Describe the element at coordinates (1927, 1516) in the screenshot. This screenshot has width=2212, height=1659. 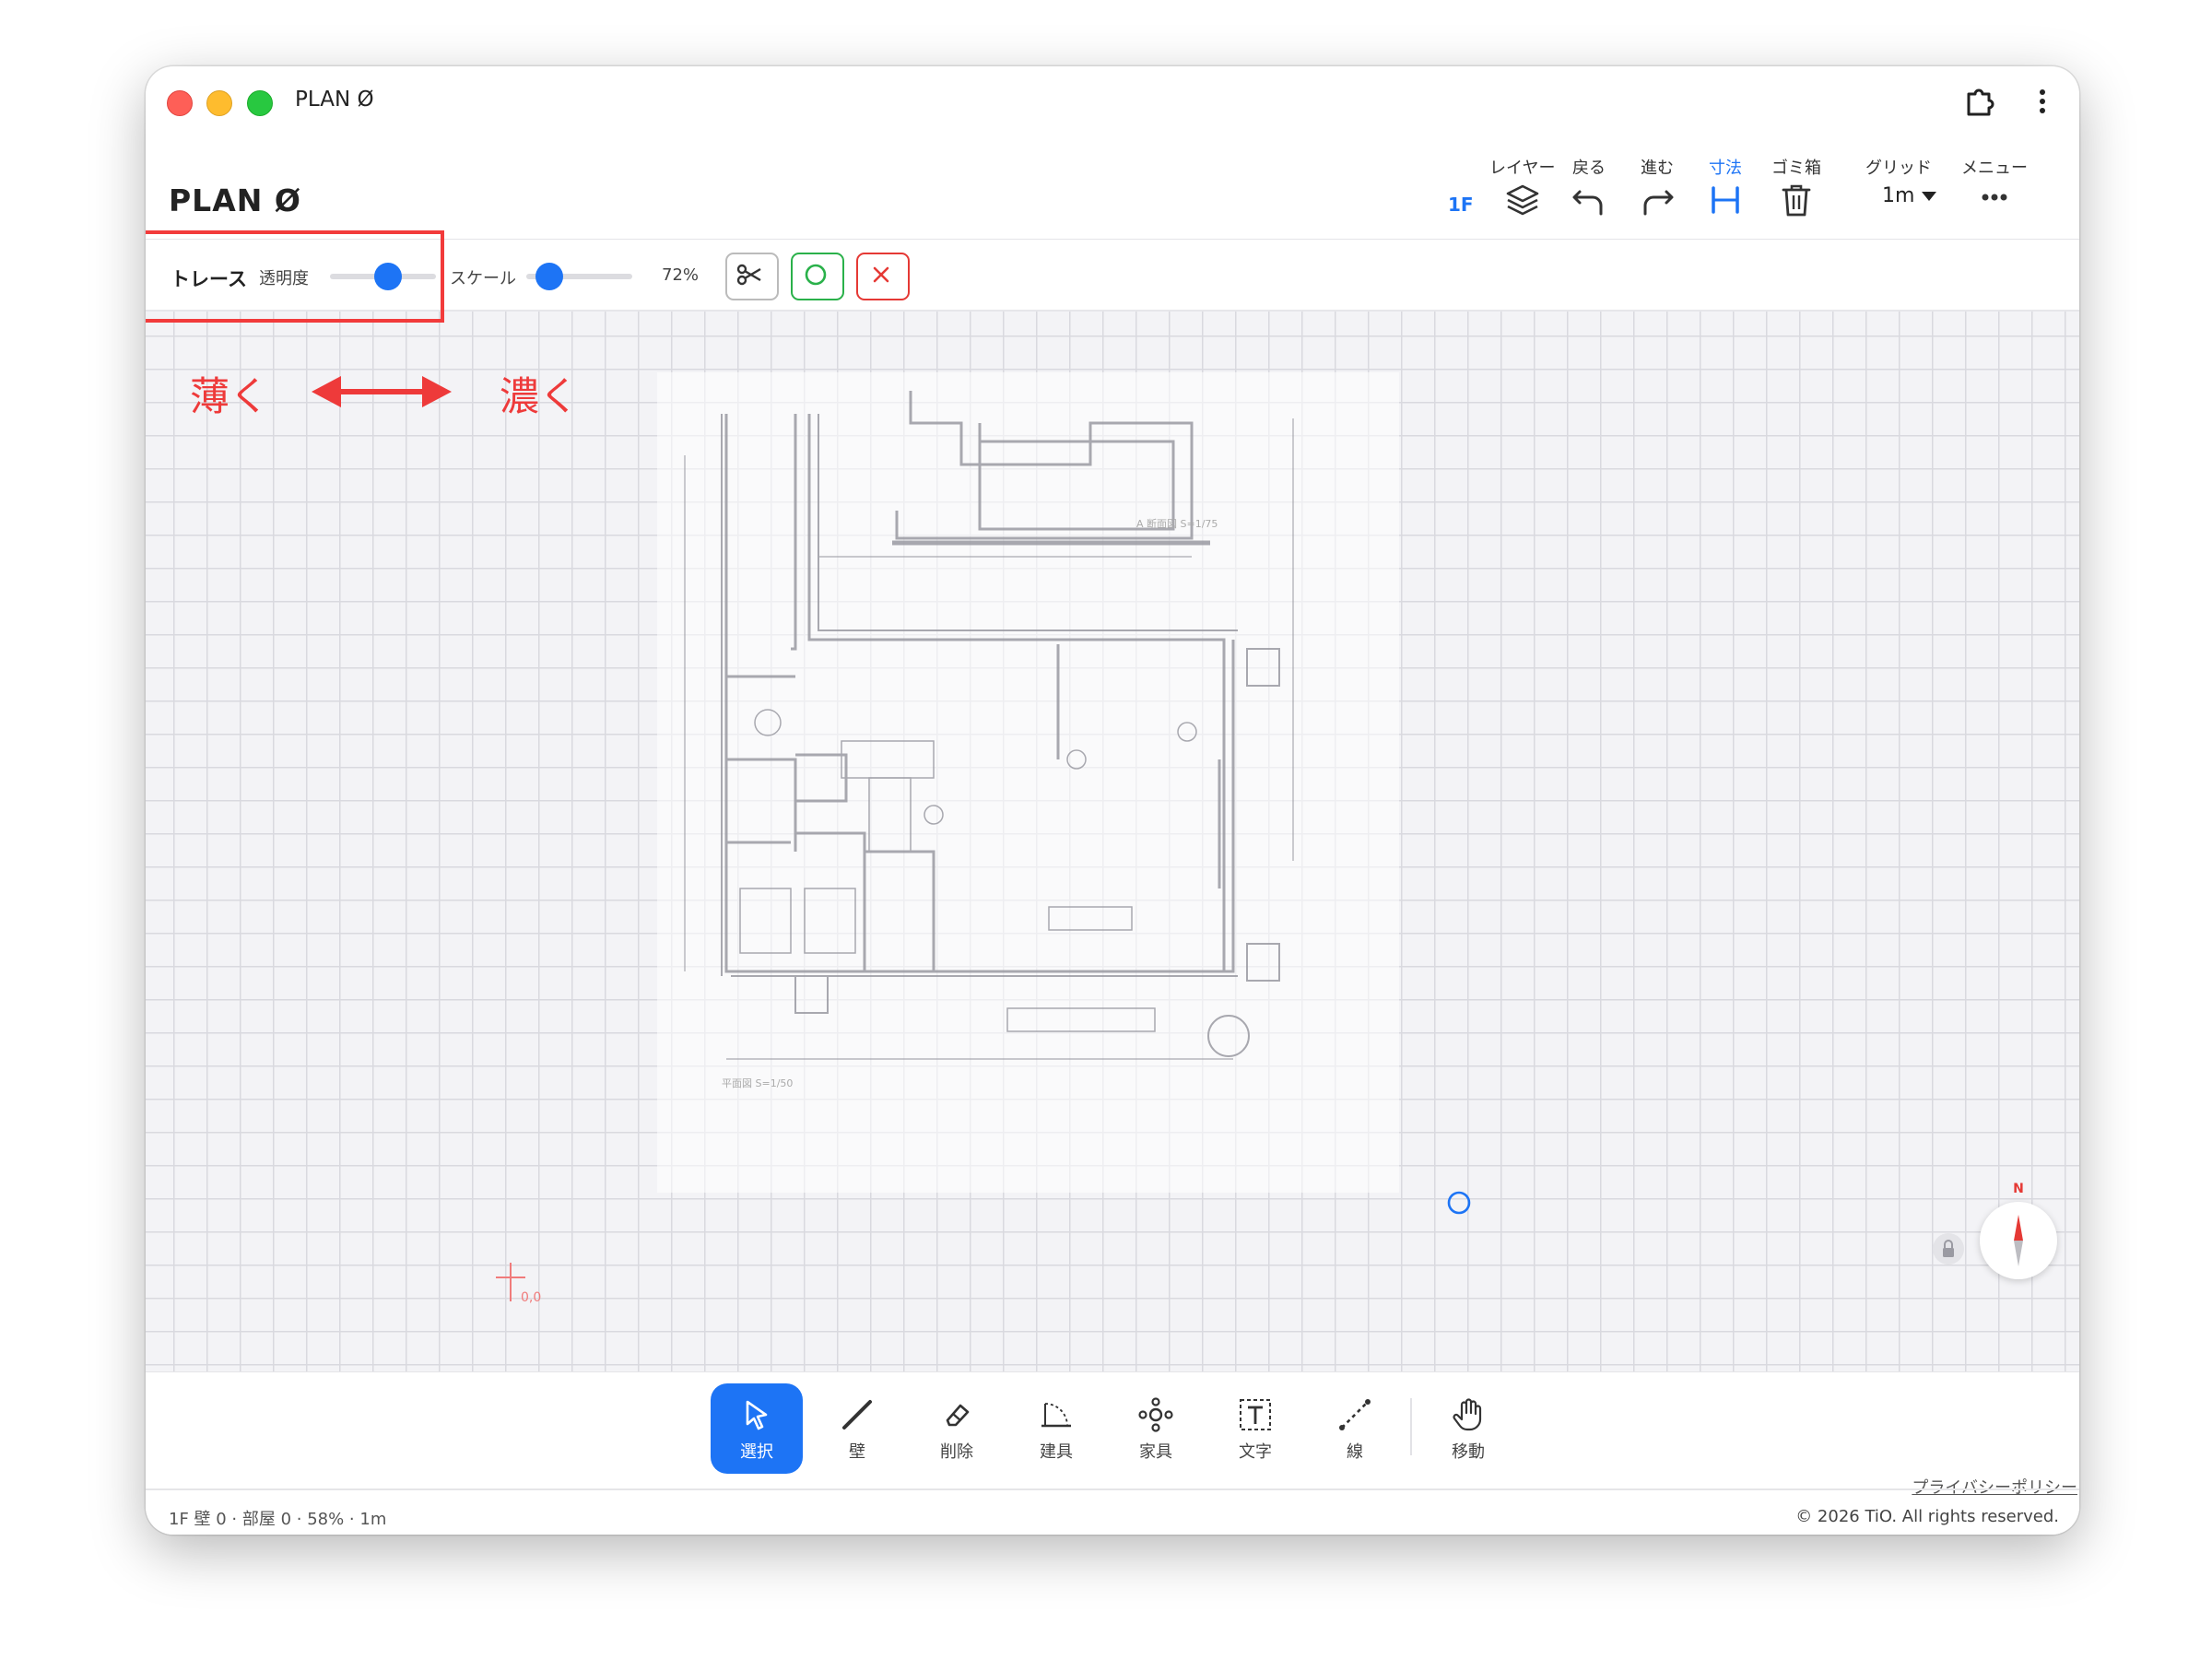
I see `copyright-text: © 2026 TiO. All rights reserved.` at that location.